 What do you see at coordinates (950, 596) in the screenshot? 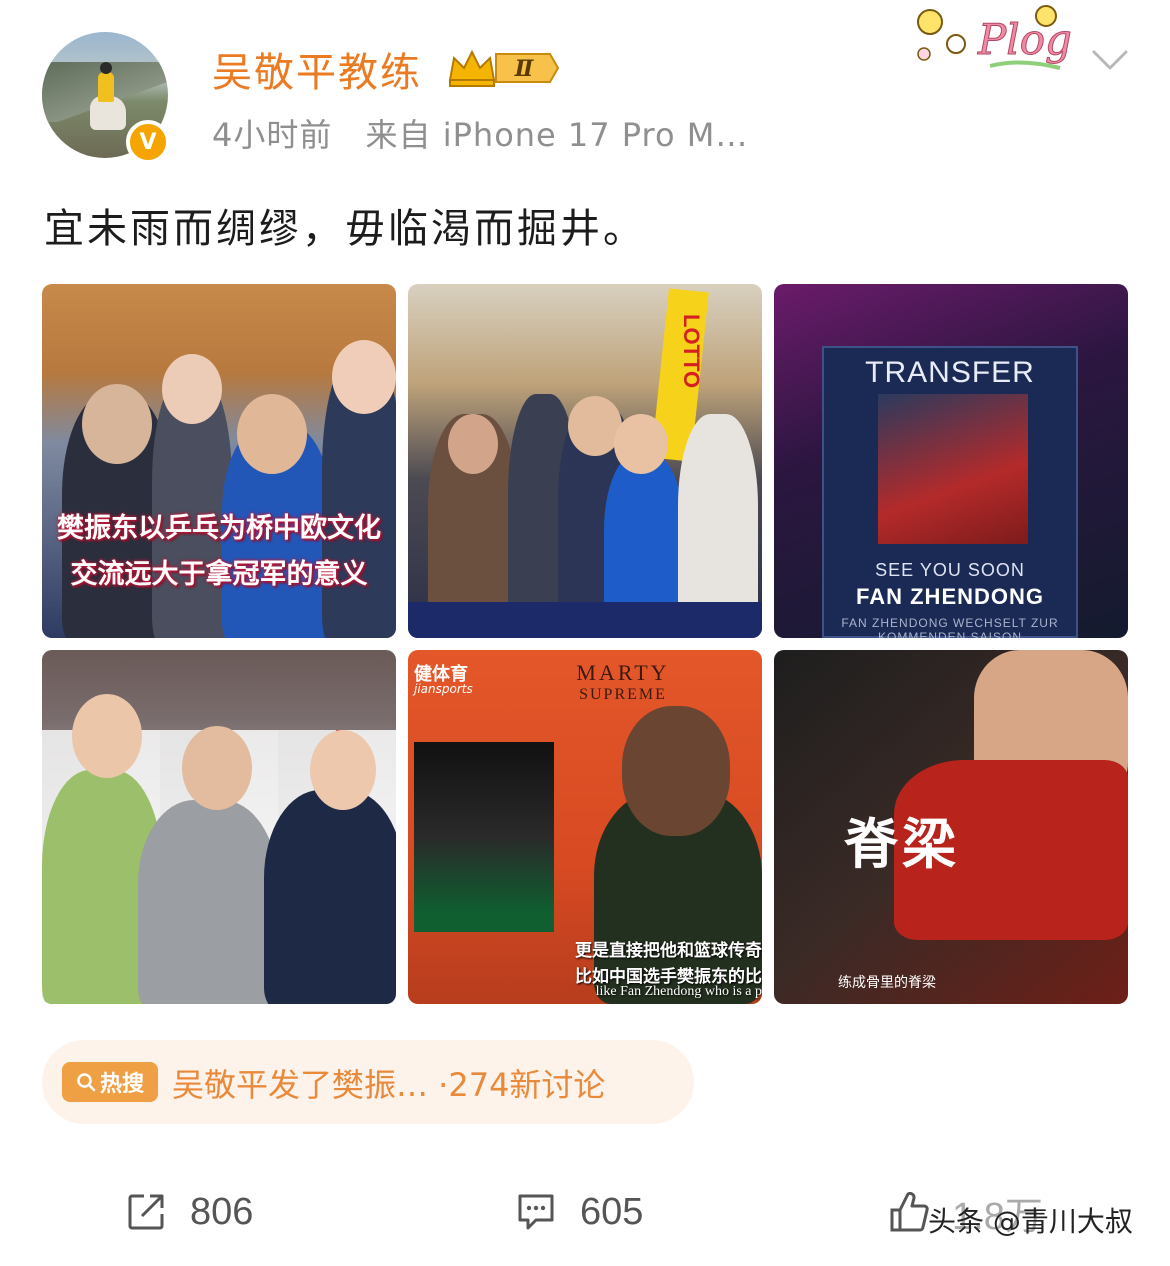
I see `player-name: FAN ZHENDONG` at bounding box center [950, 596].